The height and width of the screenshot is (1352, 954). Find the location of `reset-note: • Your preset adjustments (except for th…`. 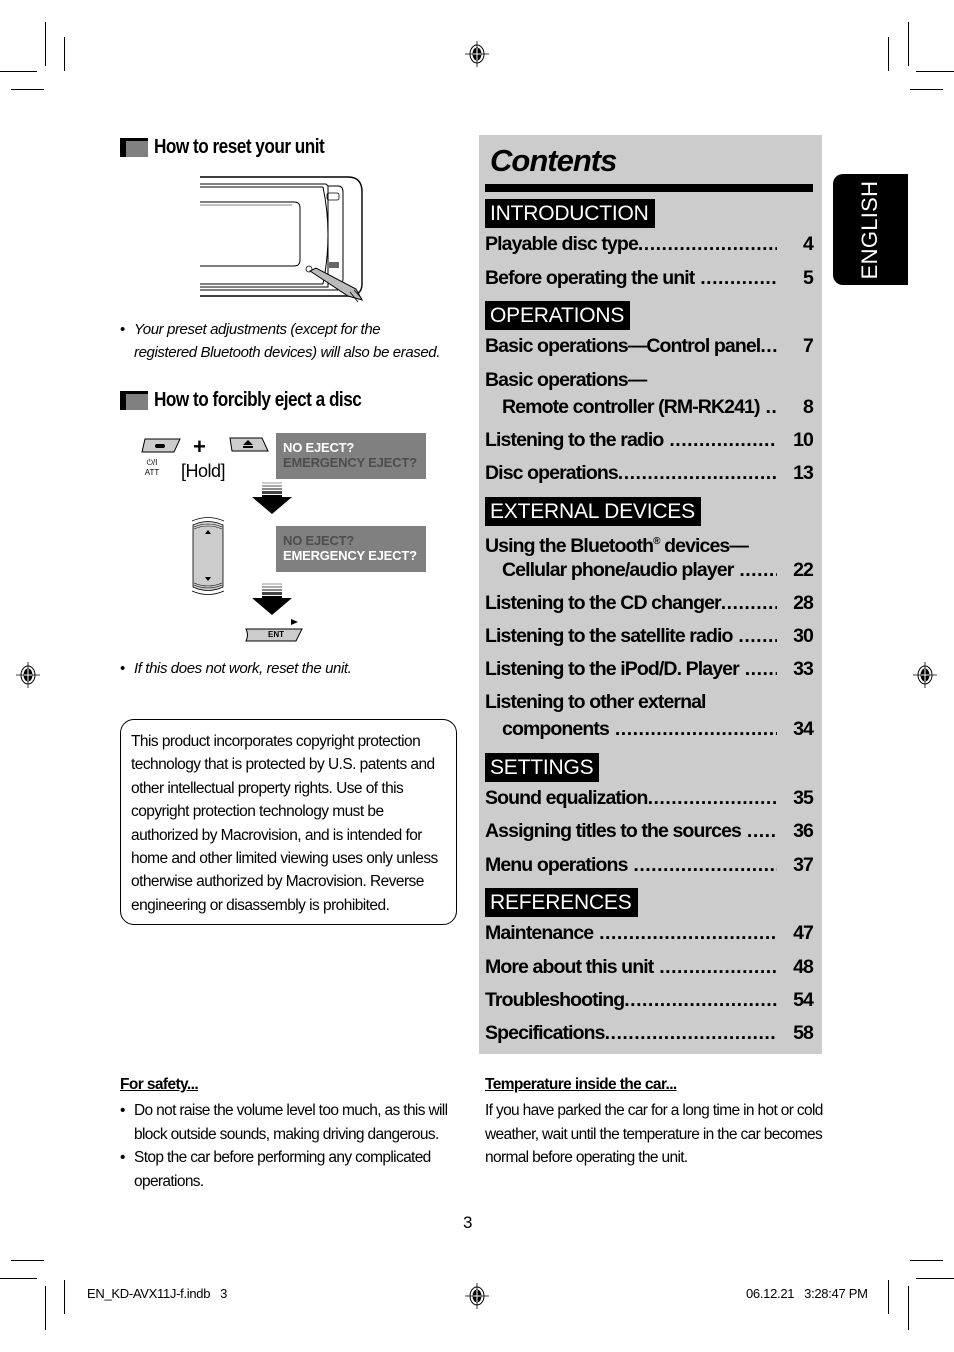

reset-note: • Your preset adjustments (except for th… is located at coordinates (282, 341).